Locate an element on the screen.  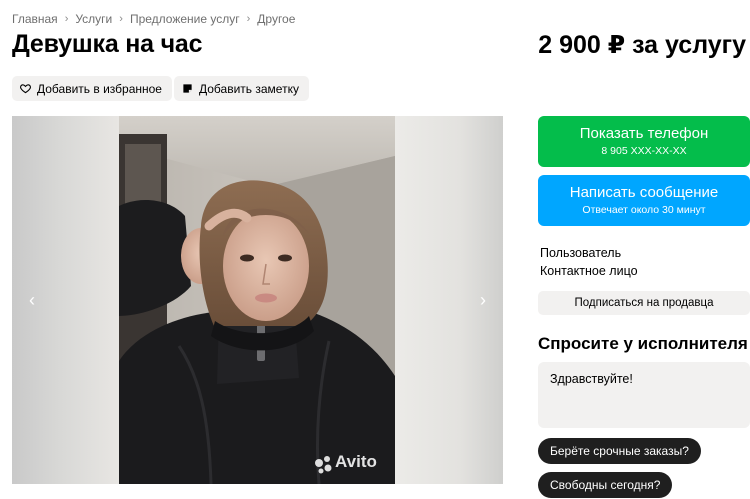
show-phone-button: Показать телефон 8 905 XXX-XX-XX is located at coordinates (644, 141).